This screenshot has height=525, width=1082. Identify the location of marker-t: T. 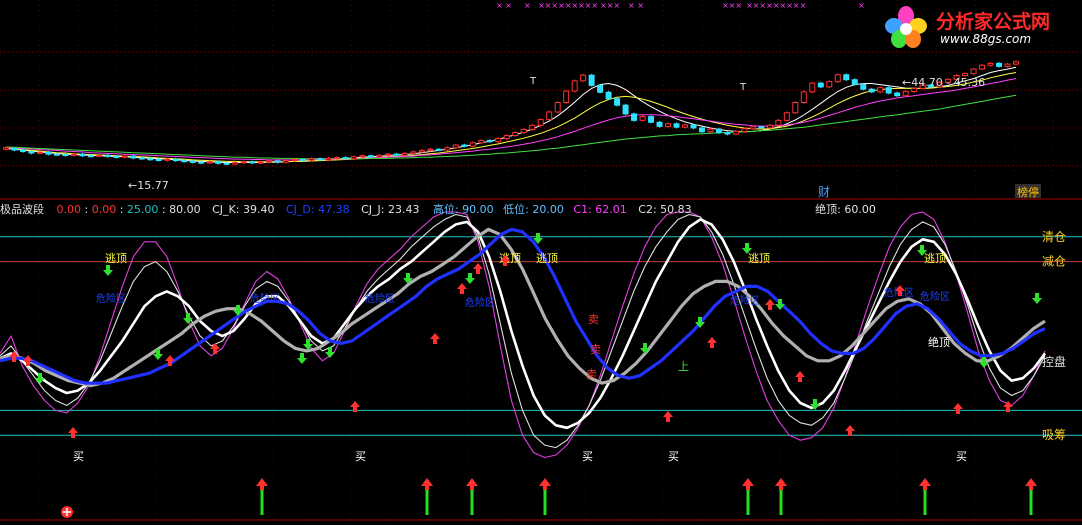
(533, 81).